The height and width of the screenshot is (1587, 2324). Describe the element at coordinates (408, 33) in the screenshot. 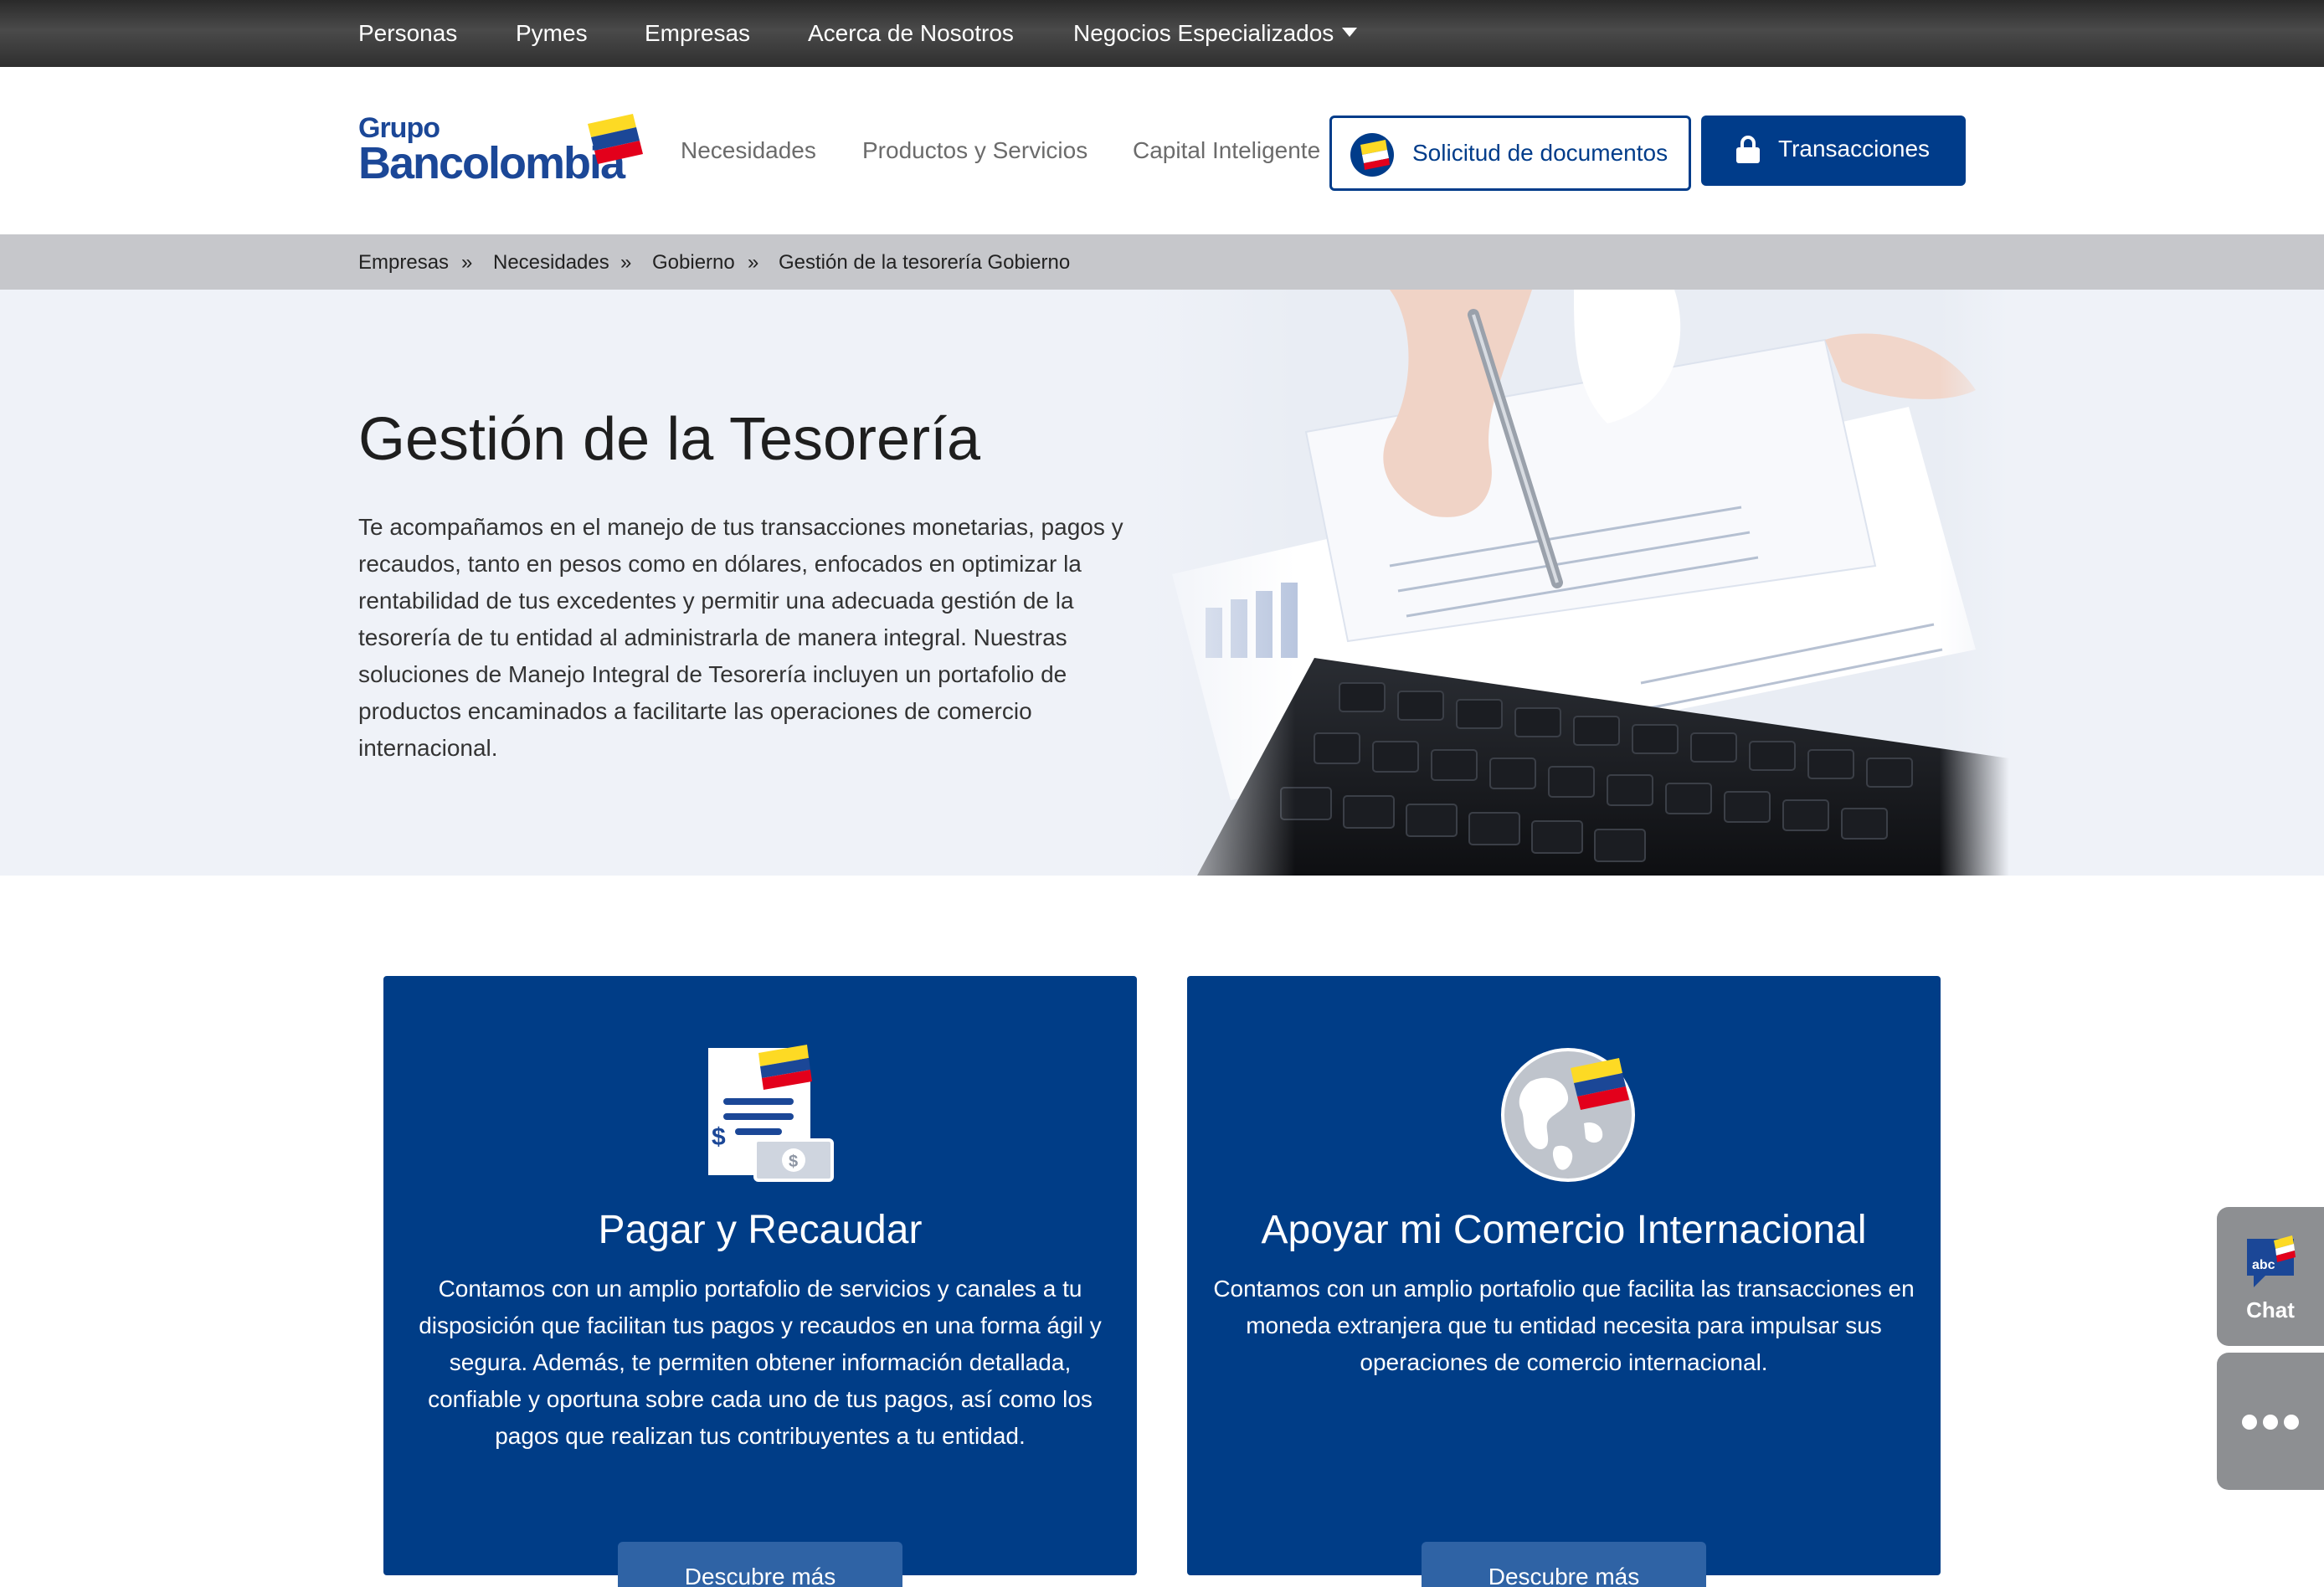

I see `topnav-personas: Personas` at that location.